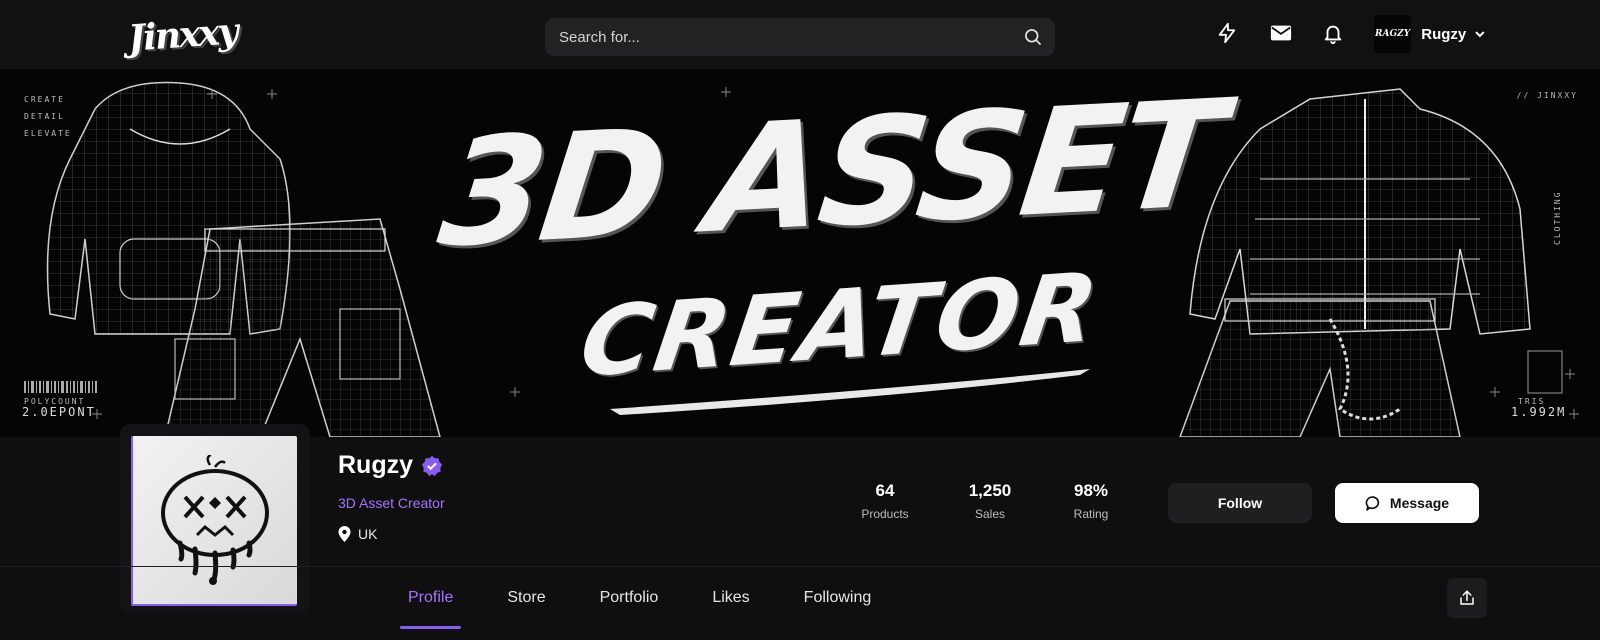 This screenshot has height=640, width=1600. What do you see at coordinates (1240, 503) in the screenshot?
I see `follow-button: Follow` at bounding box center [1240, 503].